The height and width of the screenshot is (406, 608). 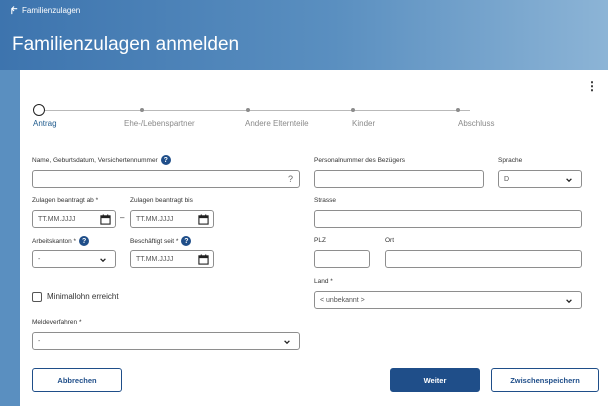 I want to click on arbeitskanton-select: -, so click(x=74, y=259).